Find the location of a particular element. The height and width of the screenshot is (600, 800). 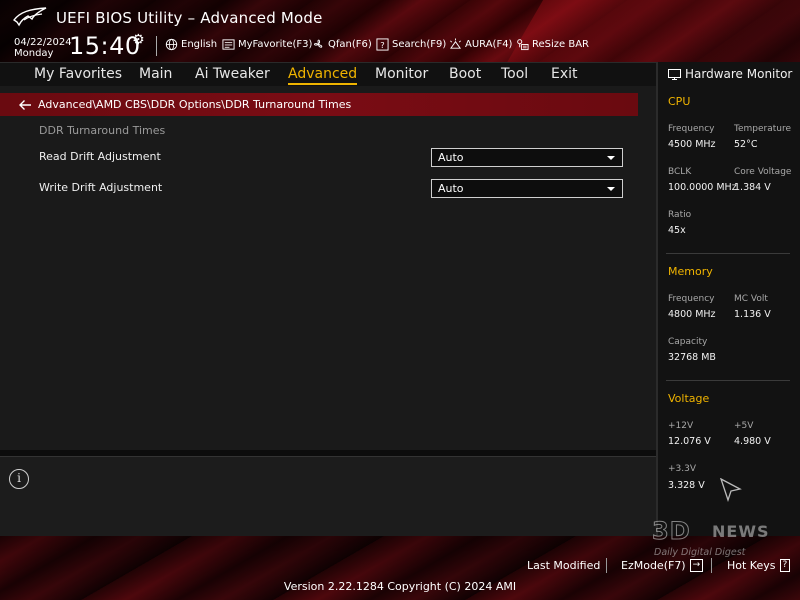

memory-section-separator is located at coordinates (728, 380).